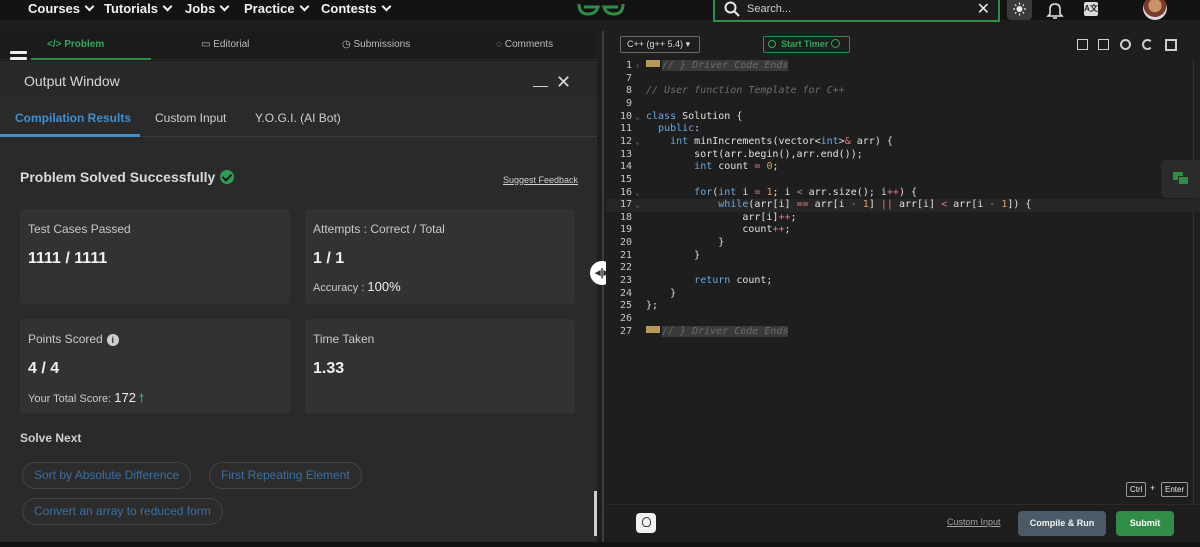 The image size is (1200, 547). I want to click on code-line: 19 count++;, so click(903, 230).